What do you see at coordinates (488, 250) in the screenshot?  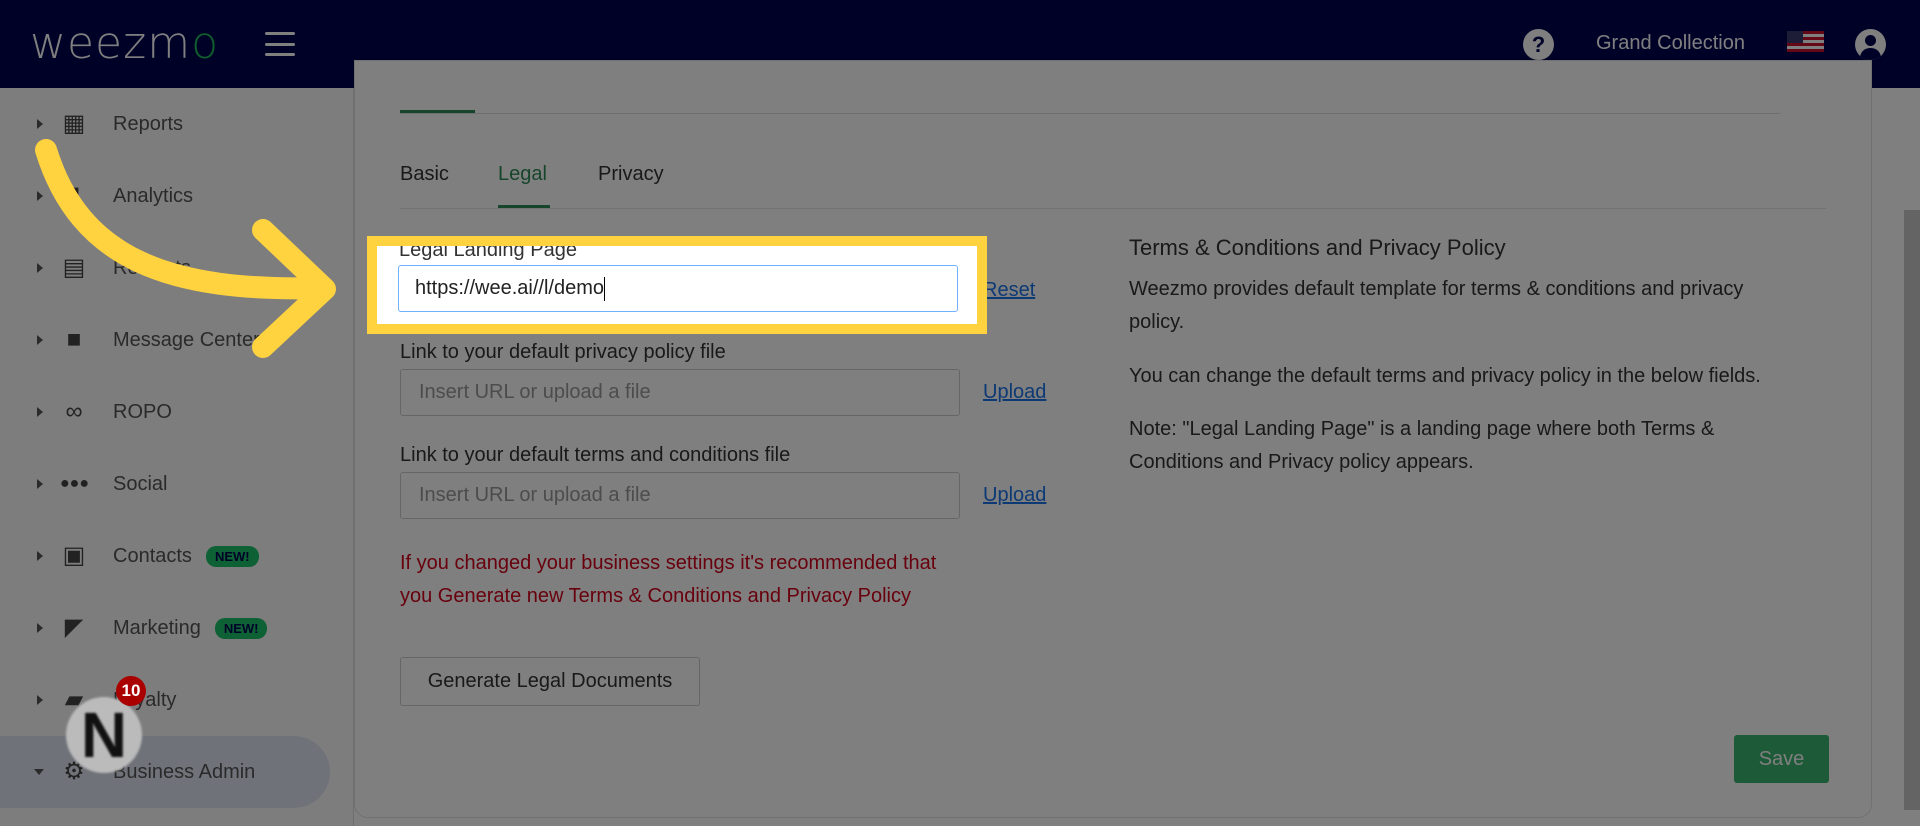 I see `legal-landing-page-label: Legal Landing Page` at bounding box center [488, 250].